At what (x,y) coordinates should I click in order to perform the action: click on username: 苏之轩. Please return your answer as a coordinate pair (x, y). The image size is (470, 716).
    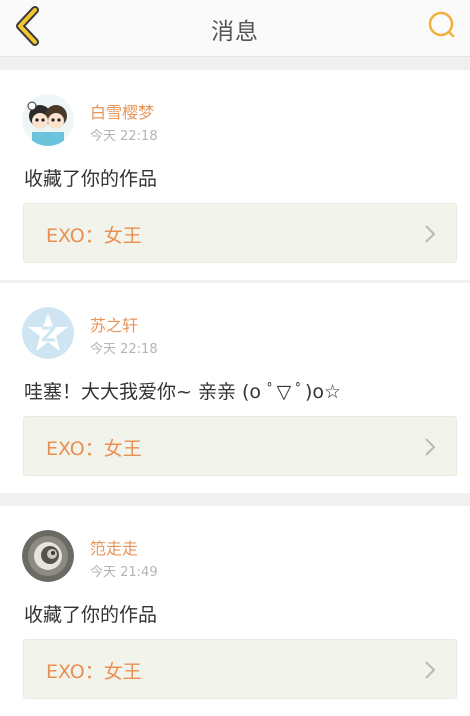
    Looking at the image, I should click on (114, 324).